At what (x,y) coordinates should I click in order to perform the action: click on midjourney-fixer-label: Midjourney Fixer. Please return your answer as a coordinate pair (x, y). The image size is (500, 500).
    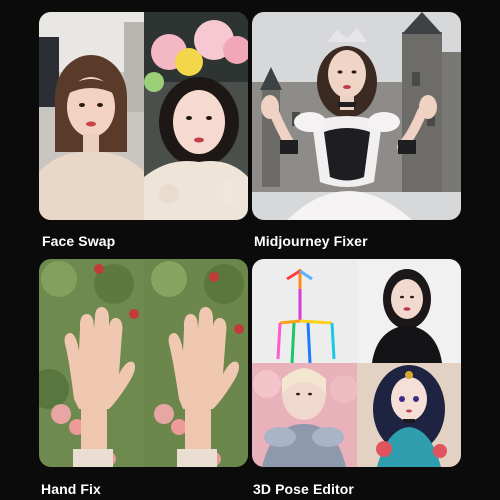
    Looking at the image, I should click on (311, 241).